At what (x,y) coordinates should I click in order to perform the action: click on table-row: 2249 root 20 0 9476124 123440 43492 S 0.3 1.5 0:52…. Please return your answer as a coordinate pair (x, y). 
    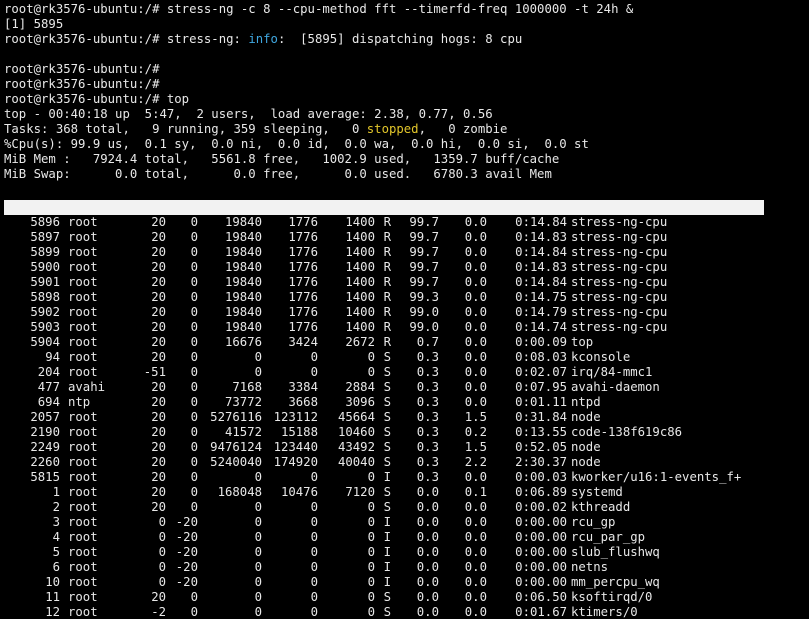
    Looking at the image, I should click on (406, 447).